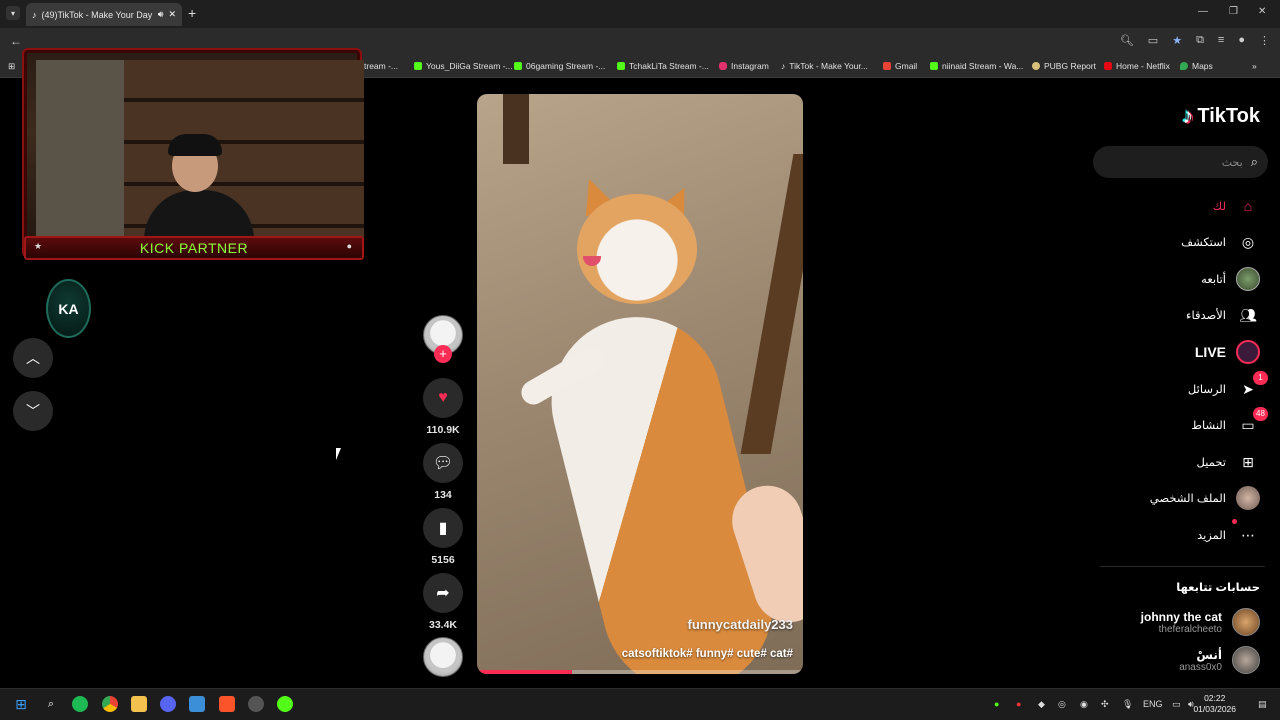 This screenshot has width=1280, height=720. Describe the element at coordinates (1181, 616) in the screenshot. I see `account-name: johnny the cat` at that location.